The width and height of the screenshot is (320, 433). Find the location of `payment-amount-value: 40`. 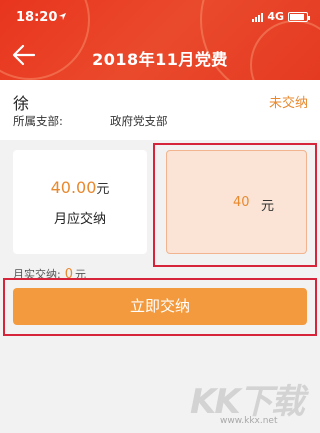

payment-amount-value: 40 is located at coordinates (241, 202).